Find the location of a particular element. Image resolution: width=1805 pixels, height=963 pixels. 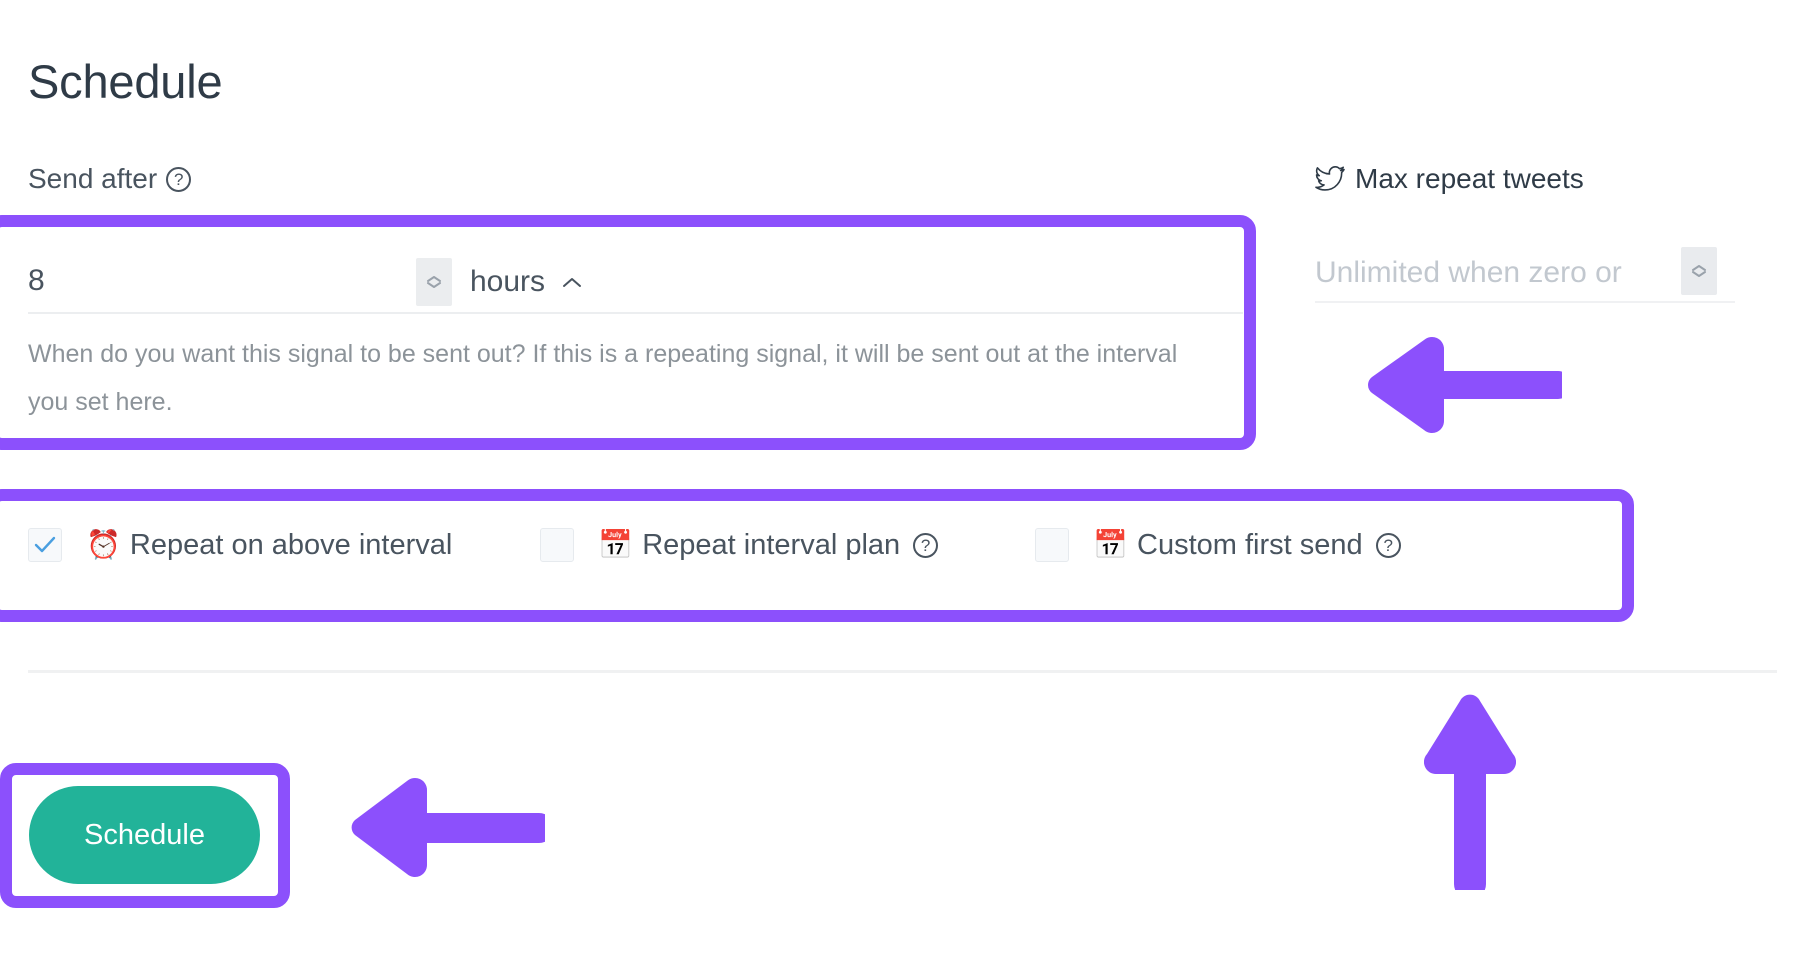

checkbox-repeat-interval-plan: 📅 Repeat interval plan ? is located at coordinates (739, 545).